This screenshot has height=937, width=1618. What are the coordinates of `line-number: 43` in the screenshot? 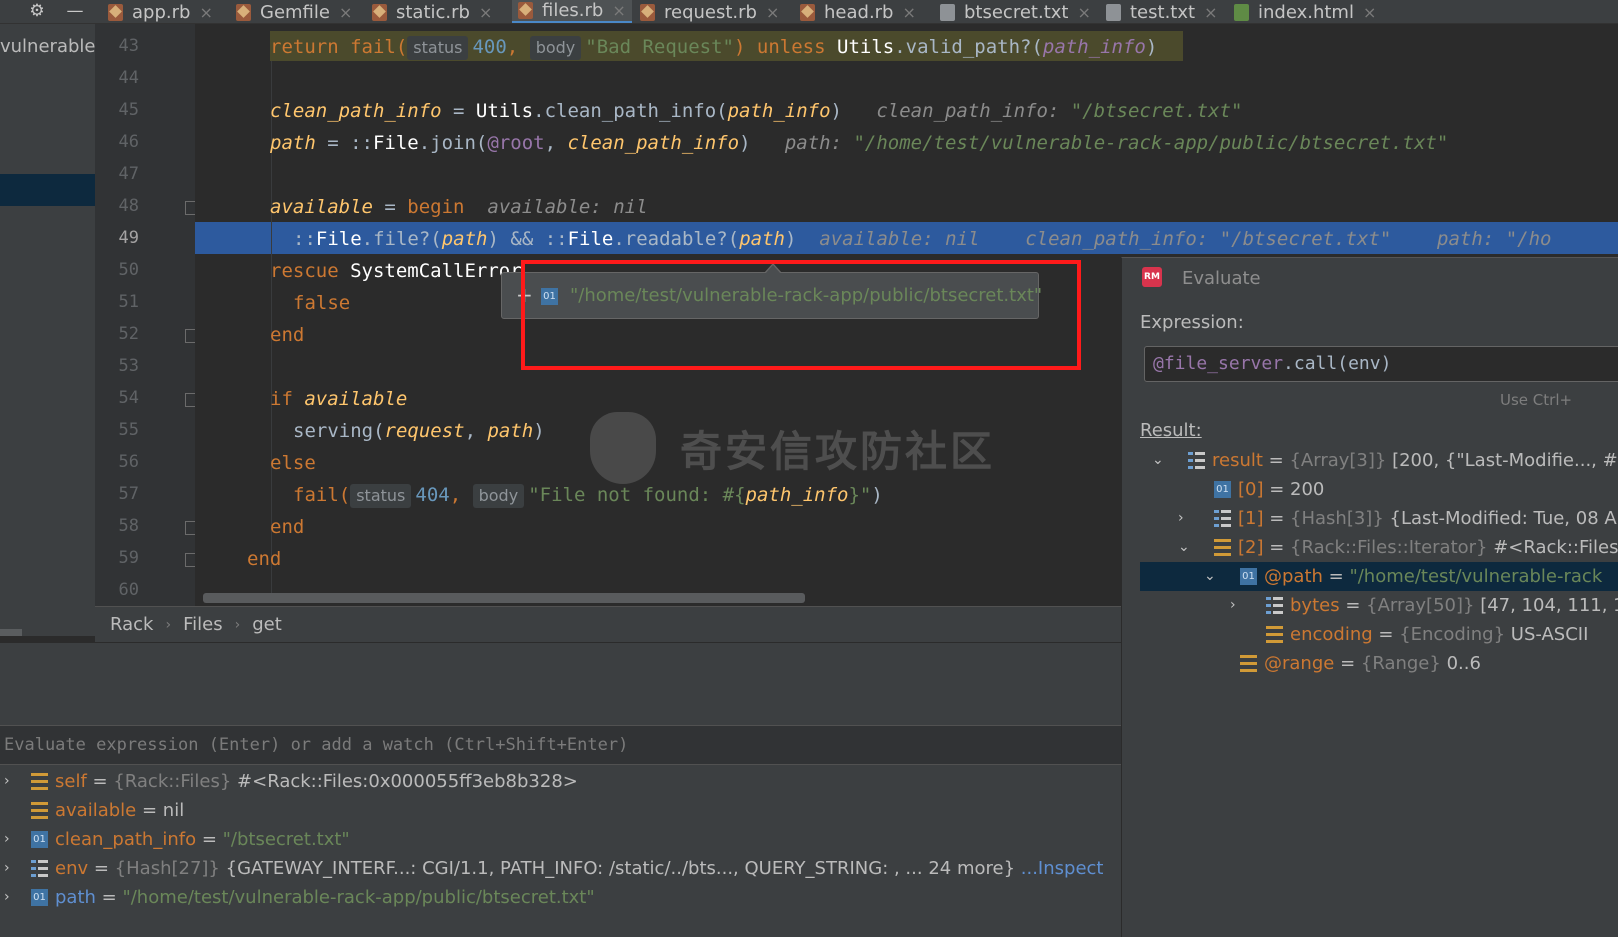 It's located at (128, 46).